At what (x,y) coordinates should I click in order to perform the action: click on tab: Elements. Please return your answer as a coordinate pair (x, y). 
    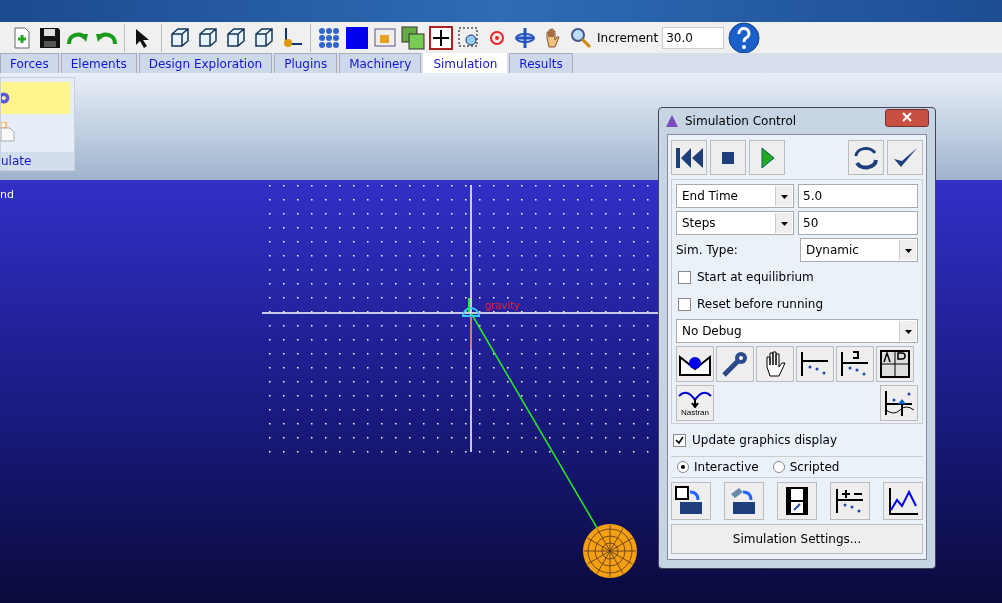
    Looking at the image, I should click on (98, 63).